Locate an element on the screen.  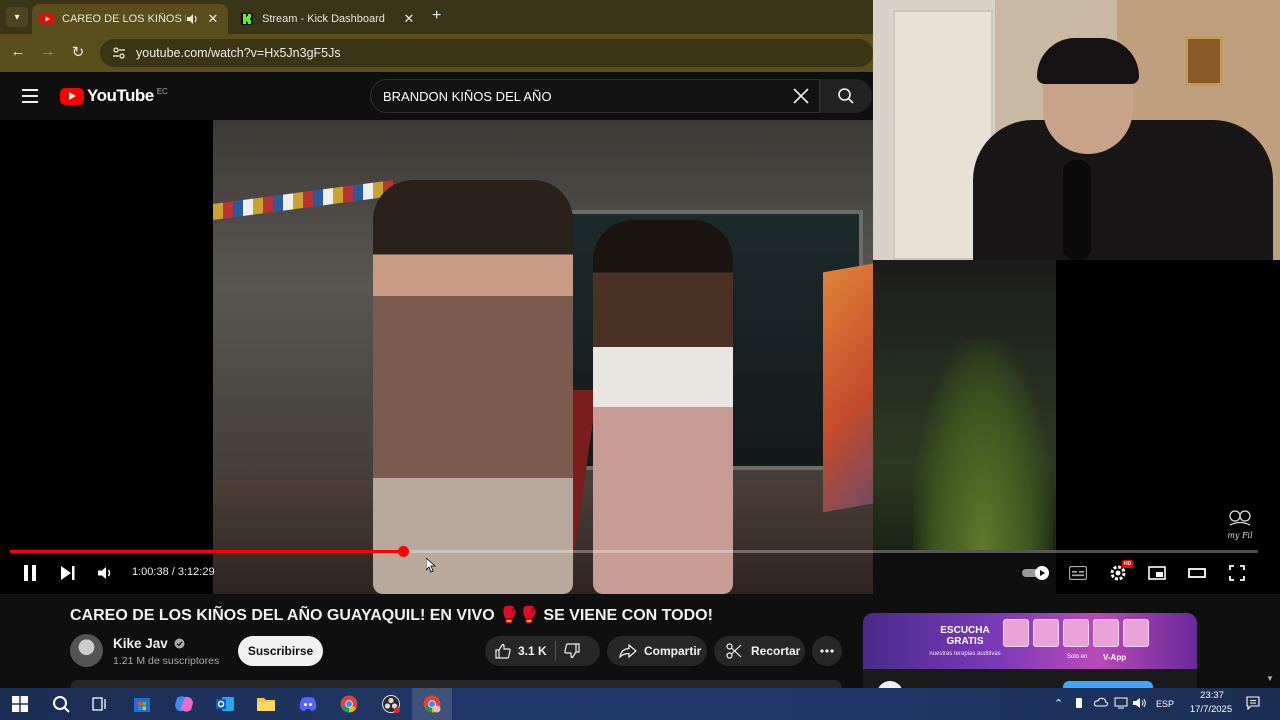
windows-start-icon is located at coordinates (20, 704).